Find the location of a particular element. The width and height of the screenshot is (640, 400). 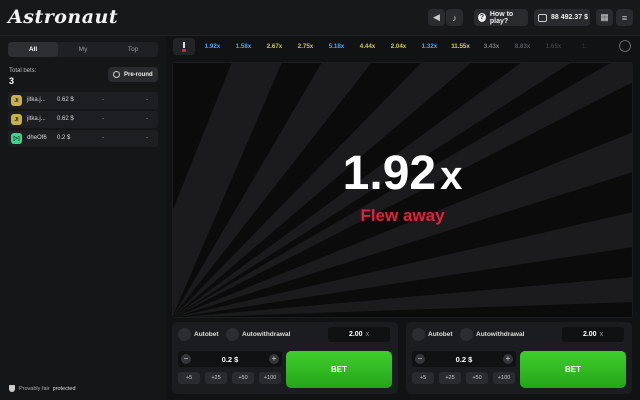

how-to-play-label: How to play? is located at coordinates (501, 17).